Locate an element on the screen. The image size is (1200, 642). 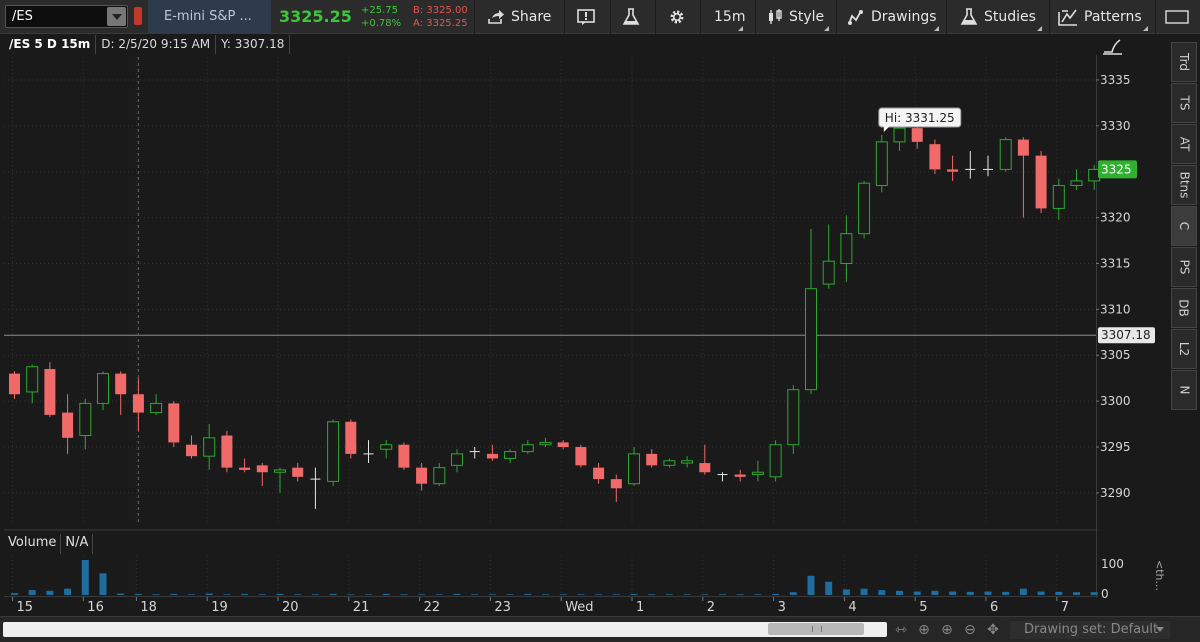
y-tick-label: 3335 is located at coordinates (1115, 80).